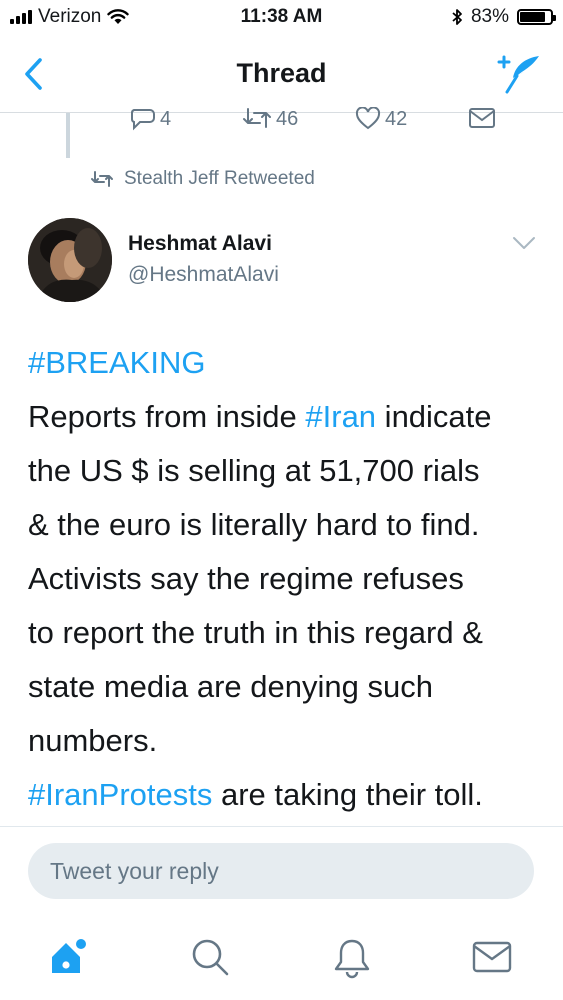 The height and width of the screenshot is (1000, 563). What do you see at coordinates (489, 16) in the screenshot?
I see `battery-percent: 83%` at bounding box center [489, 16].